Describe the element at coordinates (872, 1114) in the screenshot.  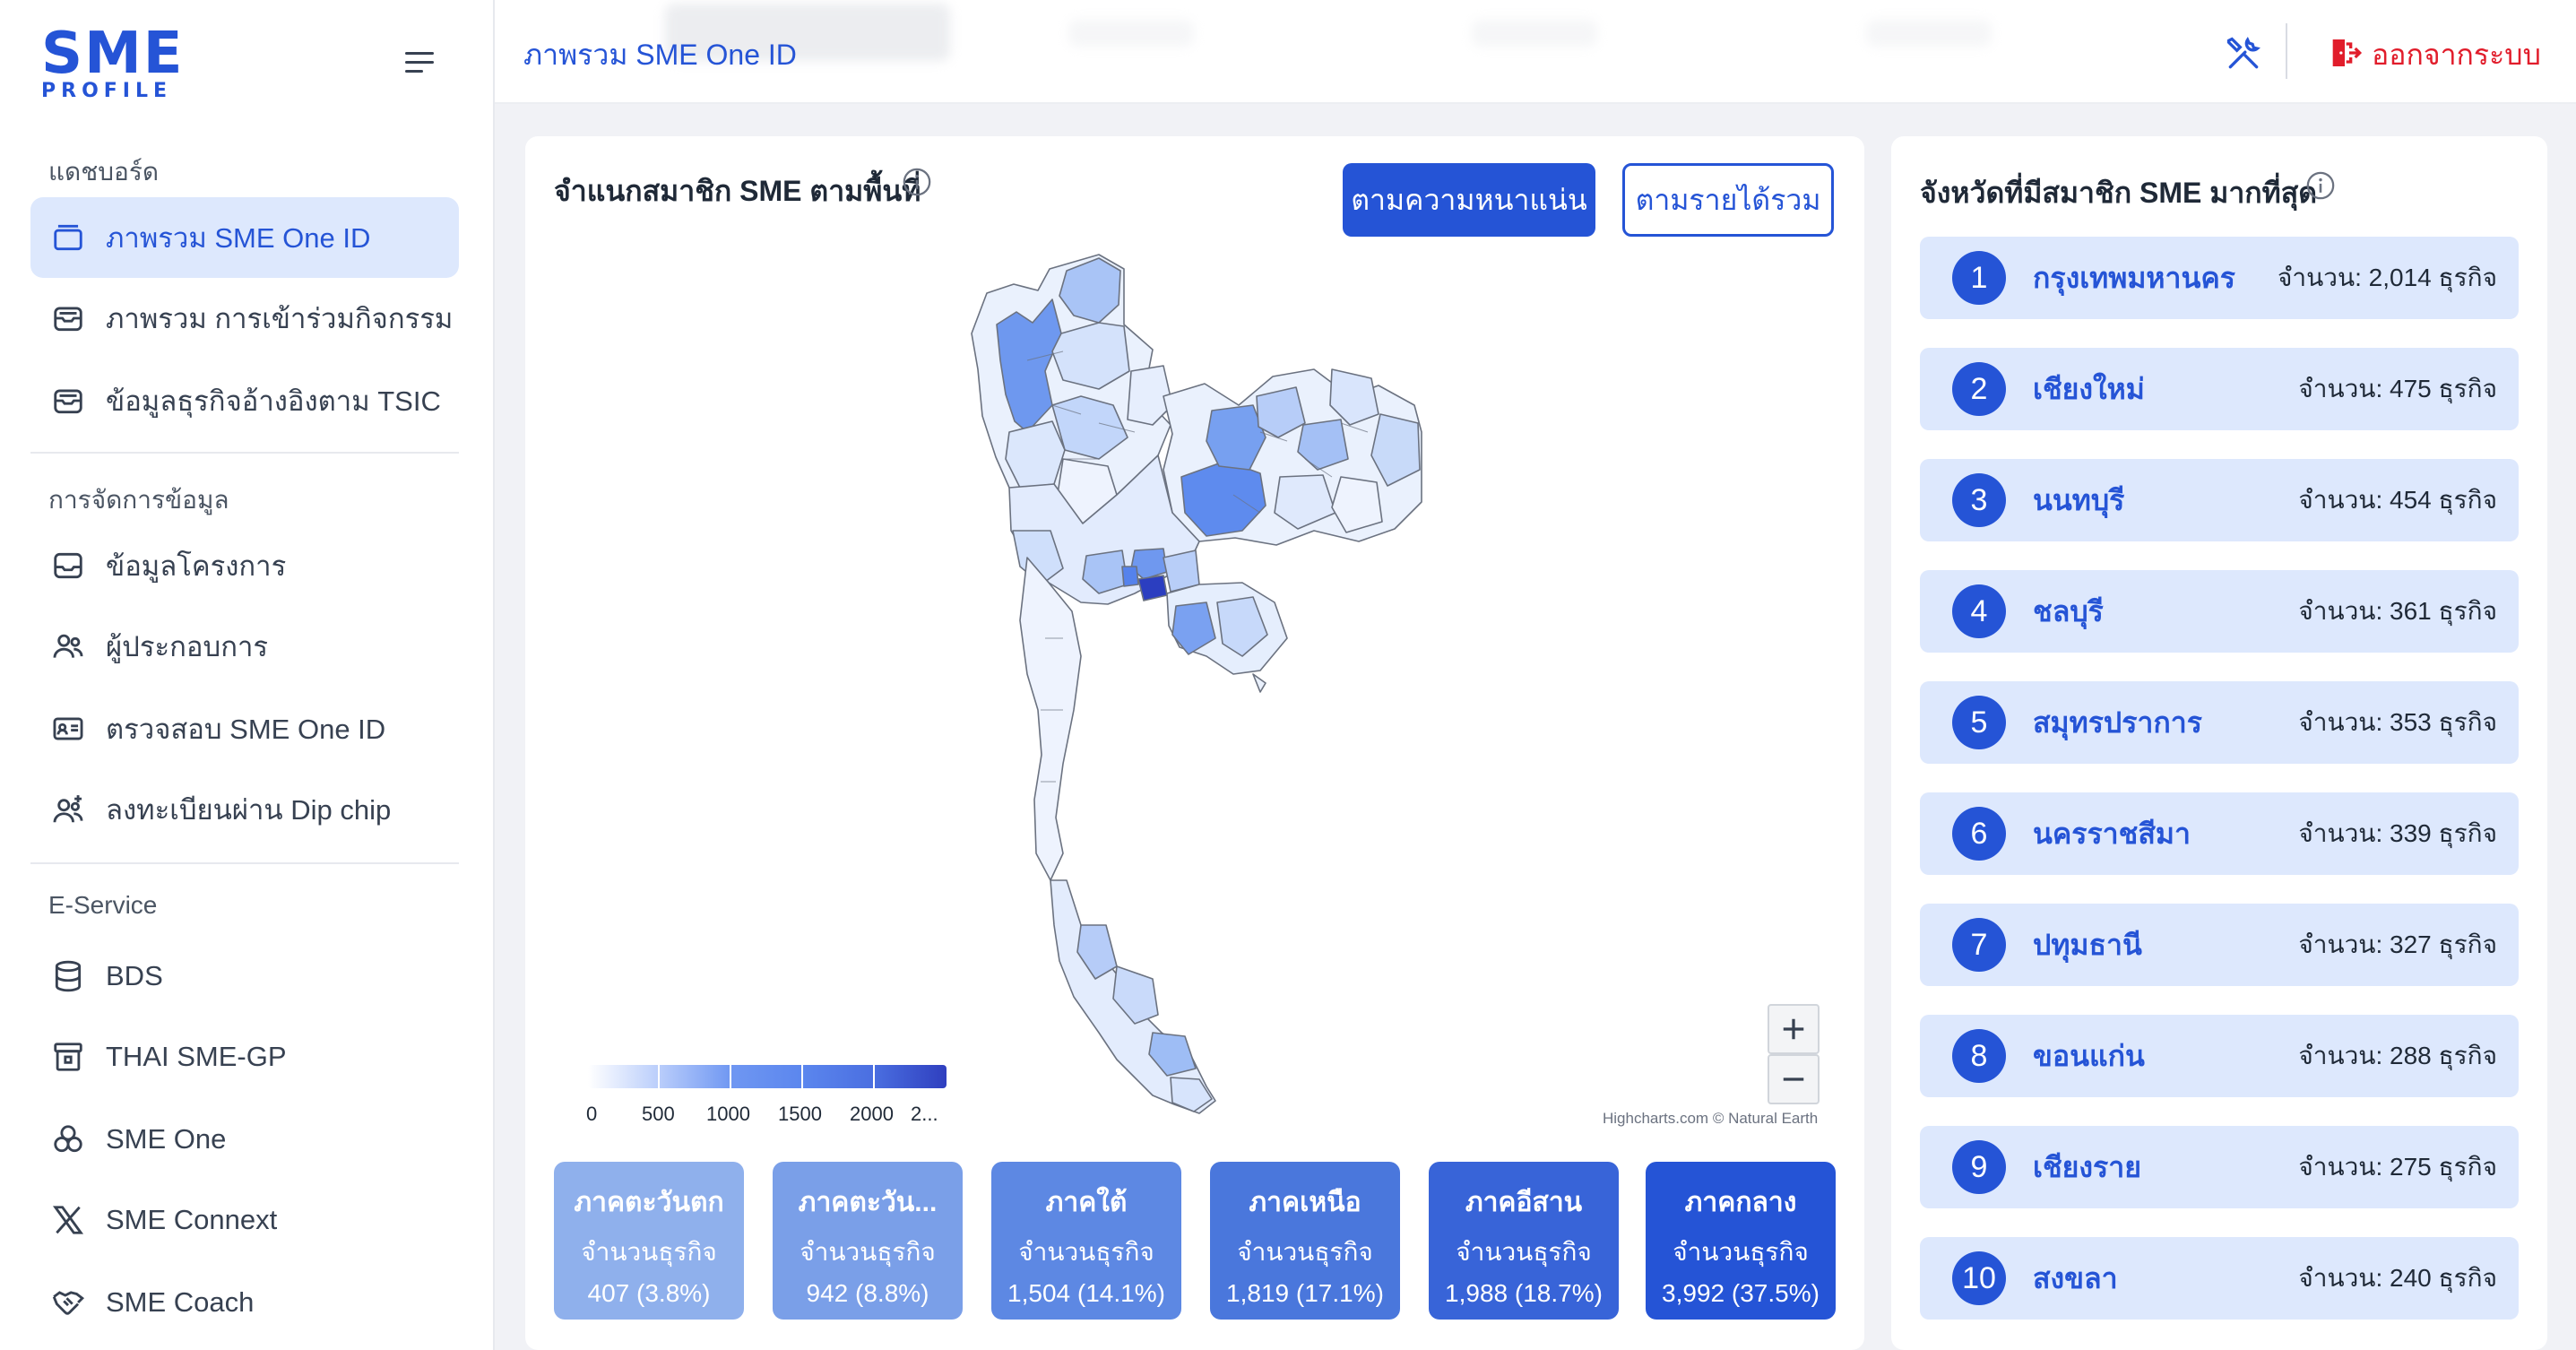
I see `legend-label: 2000` at that location.